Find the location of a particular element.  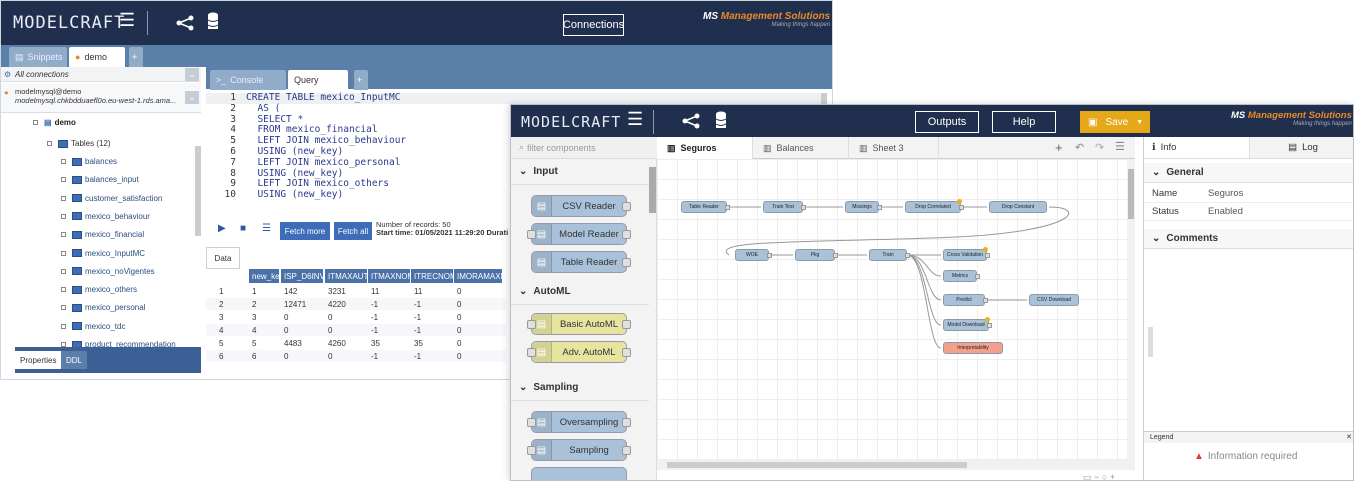

flow-node: Metrics is located at coordinates (961, 276).